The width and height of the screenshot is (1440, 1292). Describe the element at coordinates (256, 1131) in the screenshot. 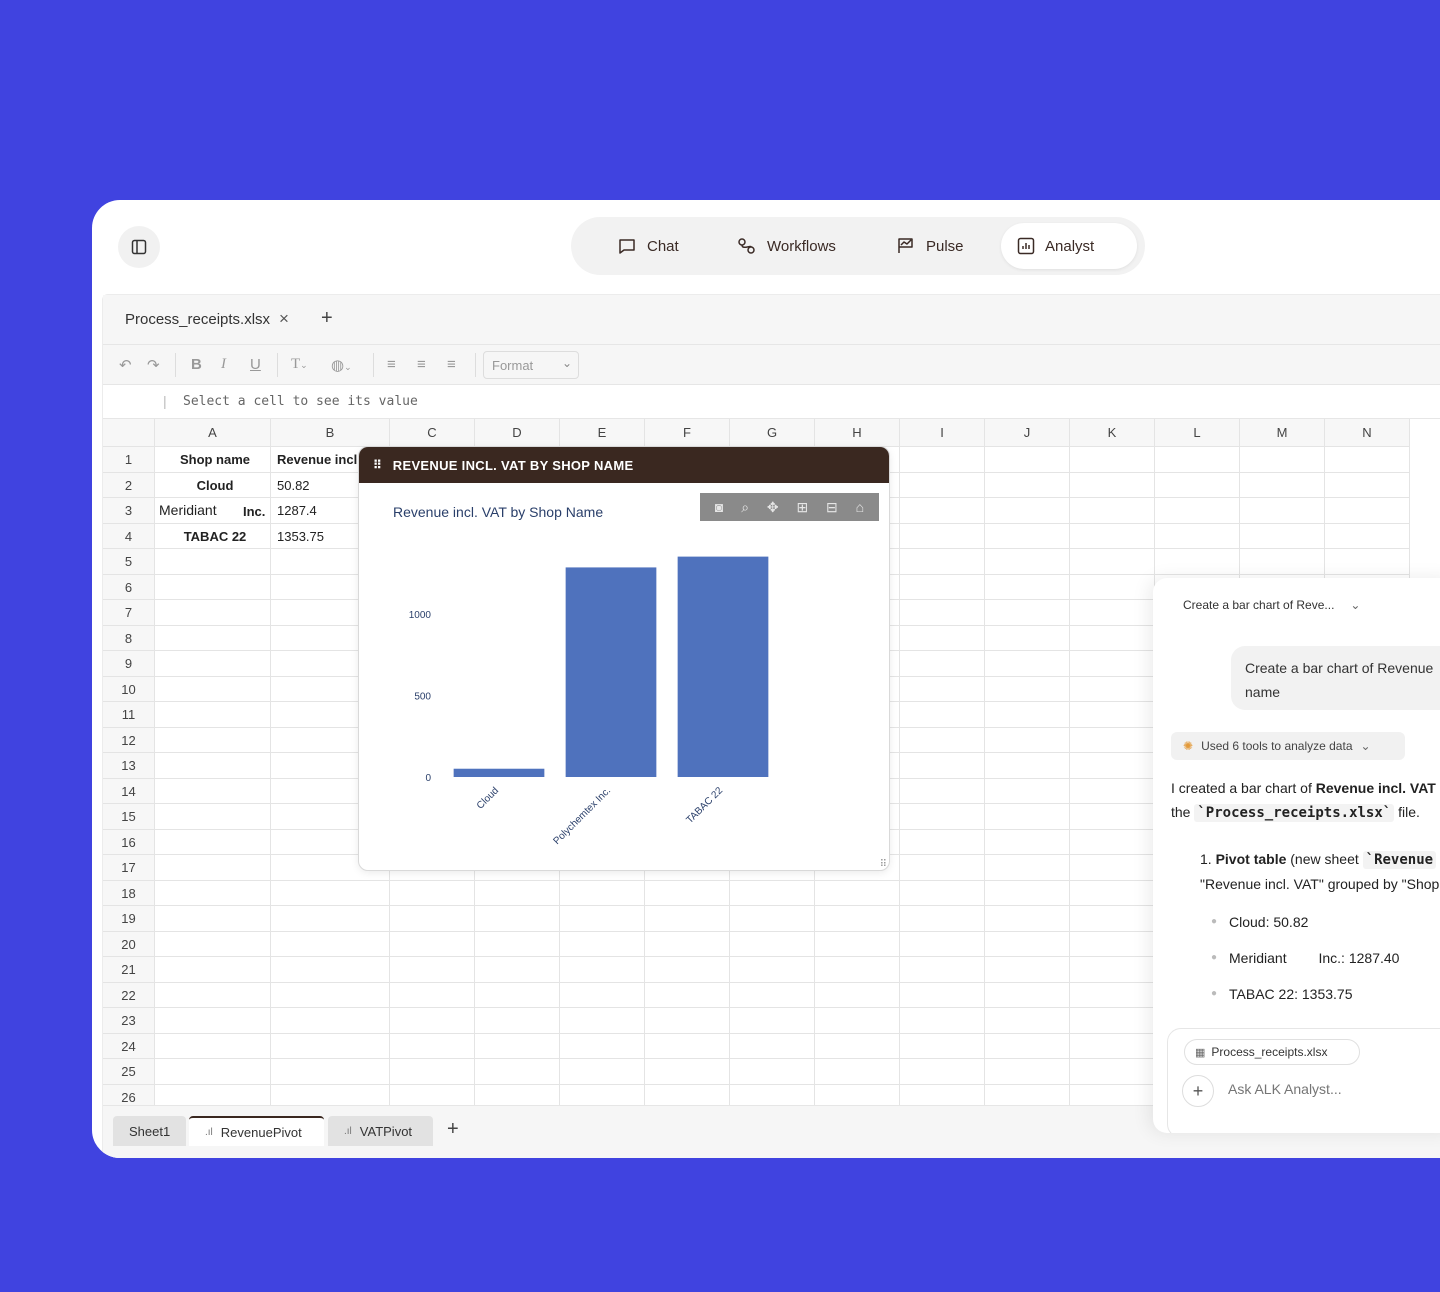

I see `sheet-tab-revenuepivot: .ıl RevenuePivot` at that location.